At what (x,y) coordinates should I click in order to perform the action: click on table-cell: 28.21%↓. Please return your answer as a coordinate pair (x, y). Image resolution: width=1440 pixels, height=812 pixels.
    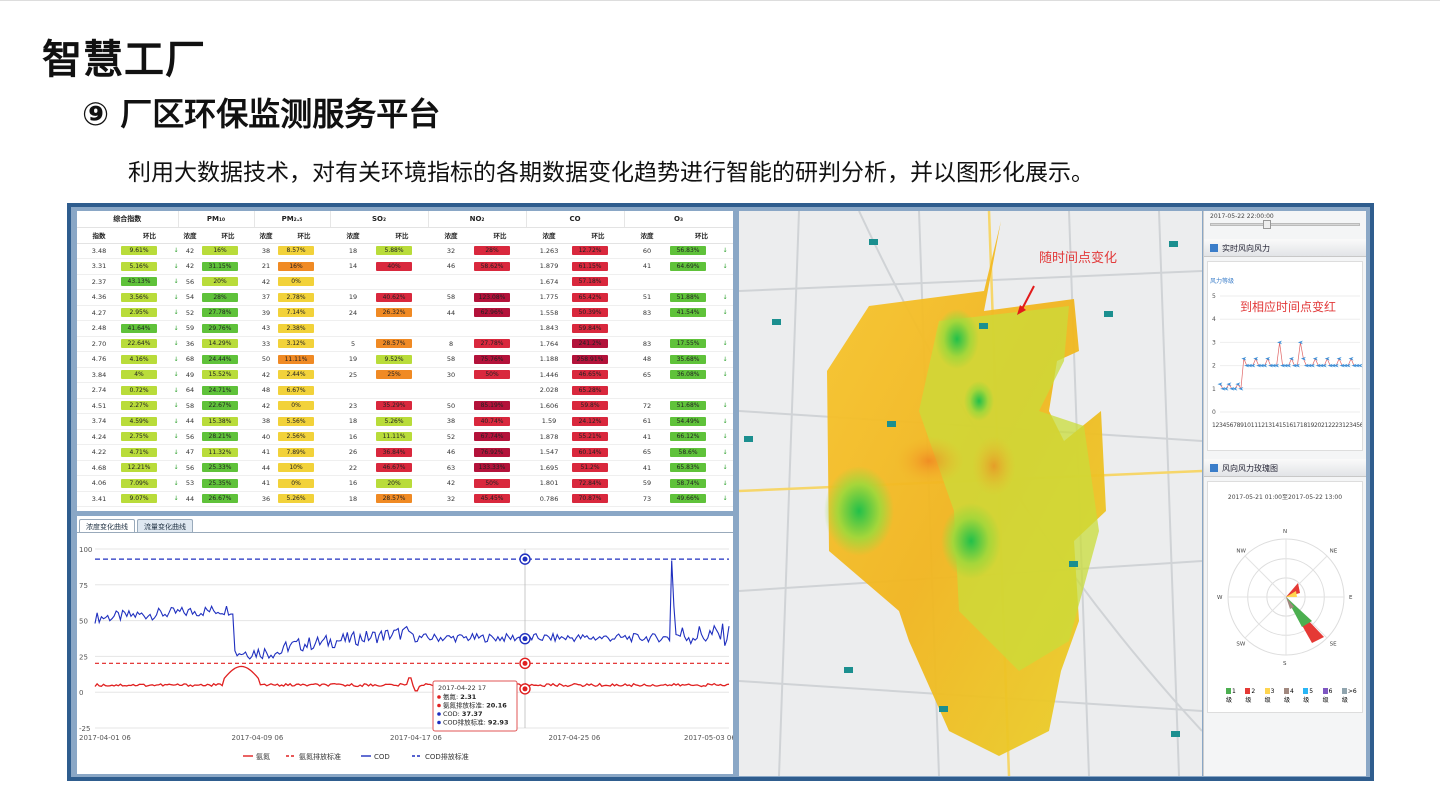
    Looking at the image, I should click on (228, 437).